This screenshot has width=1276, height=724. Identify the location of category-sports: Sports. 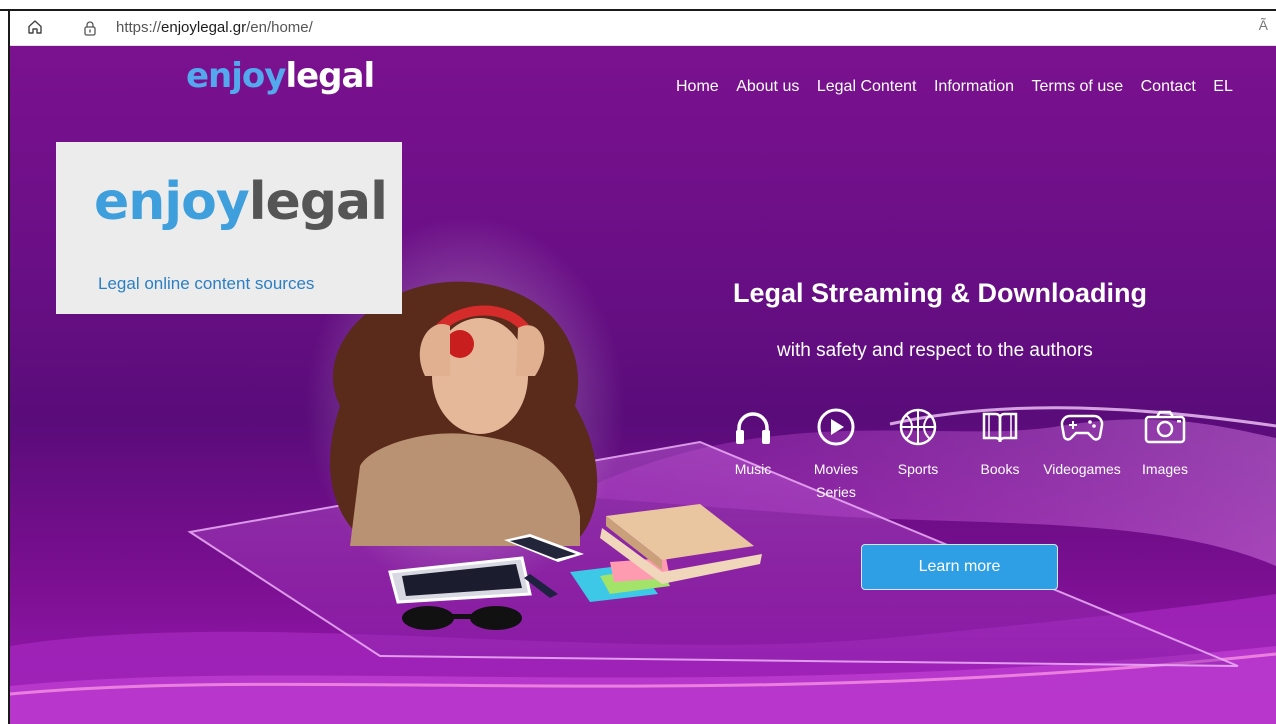
(918, 444).